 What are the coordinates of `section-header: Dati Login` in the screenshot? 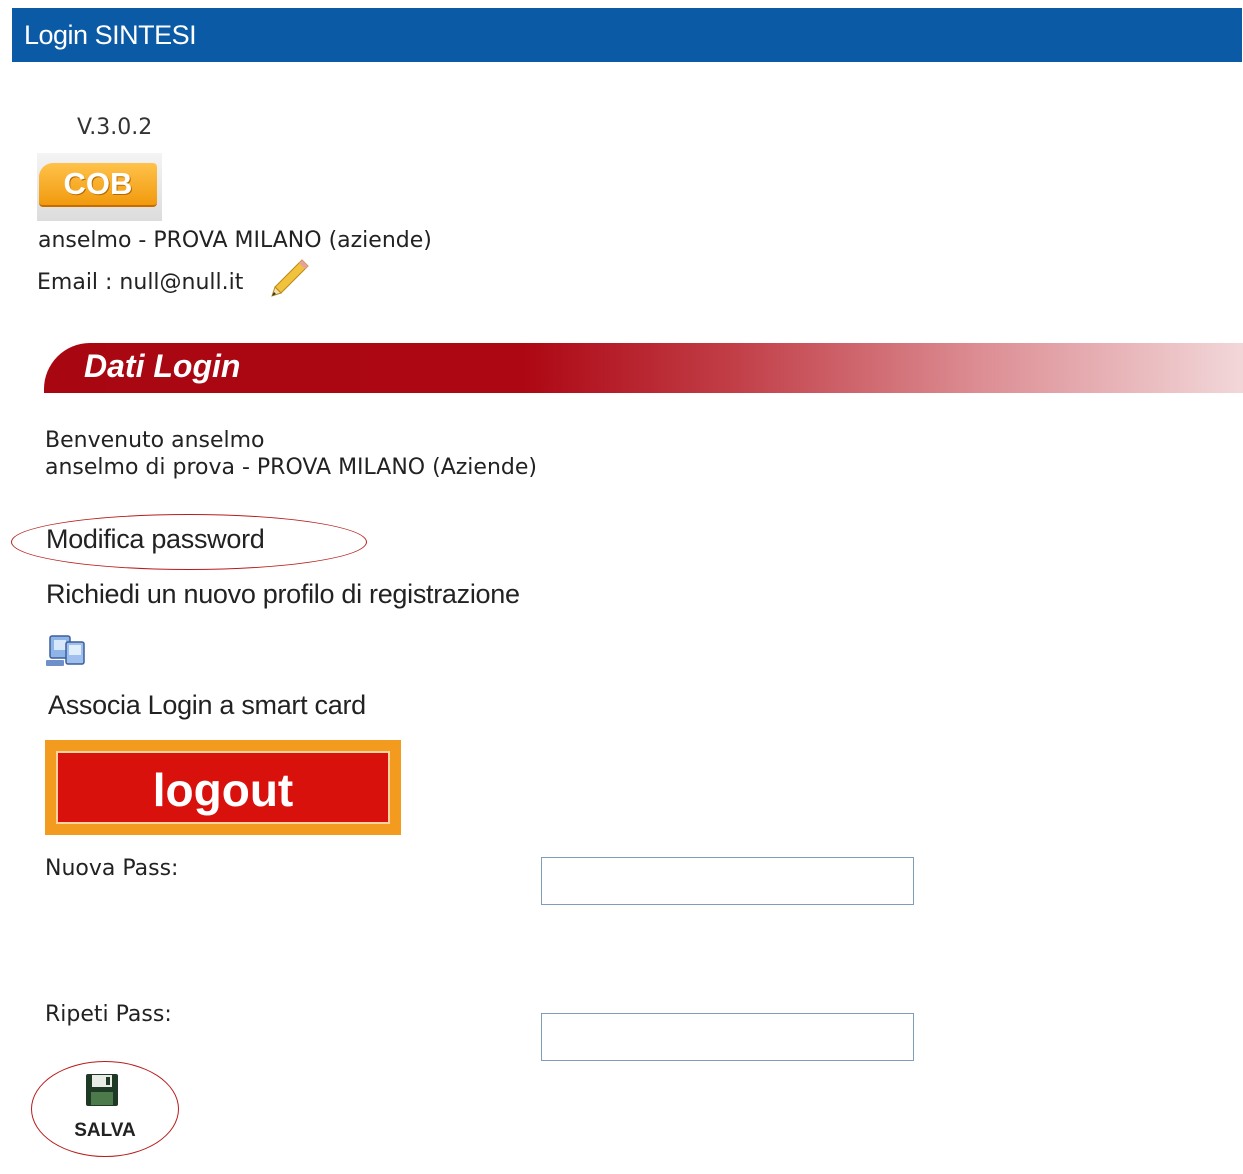 It's located at (643, 368).